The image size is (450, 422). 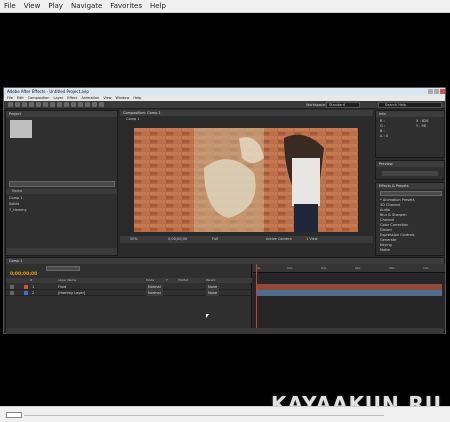 What do you see at coordinates (312, 239) in the screenshot?
I see `view-layout-select: 1 View` at bounding box center [312, 239].